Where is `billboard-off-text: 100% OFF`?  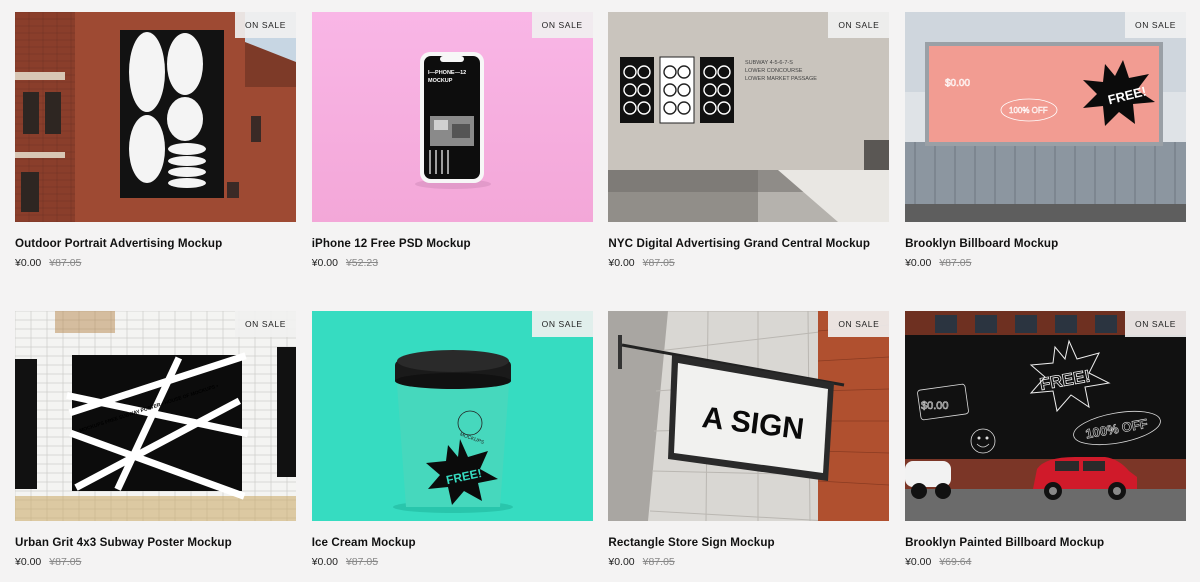
billboard-off-text: 100% OFF is located at coordinates (1028, 110).